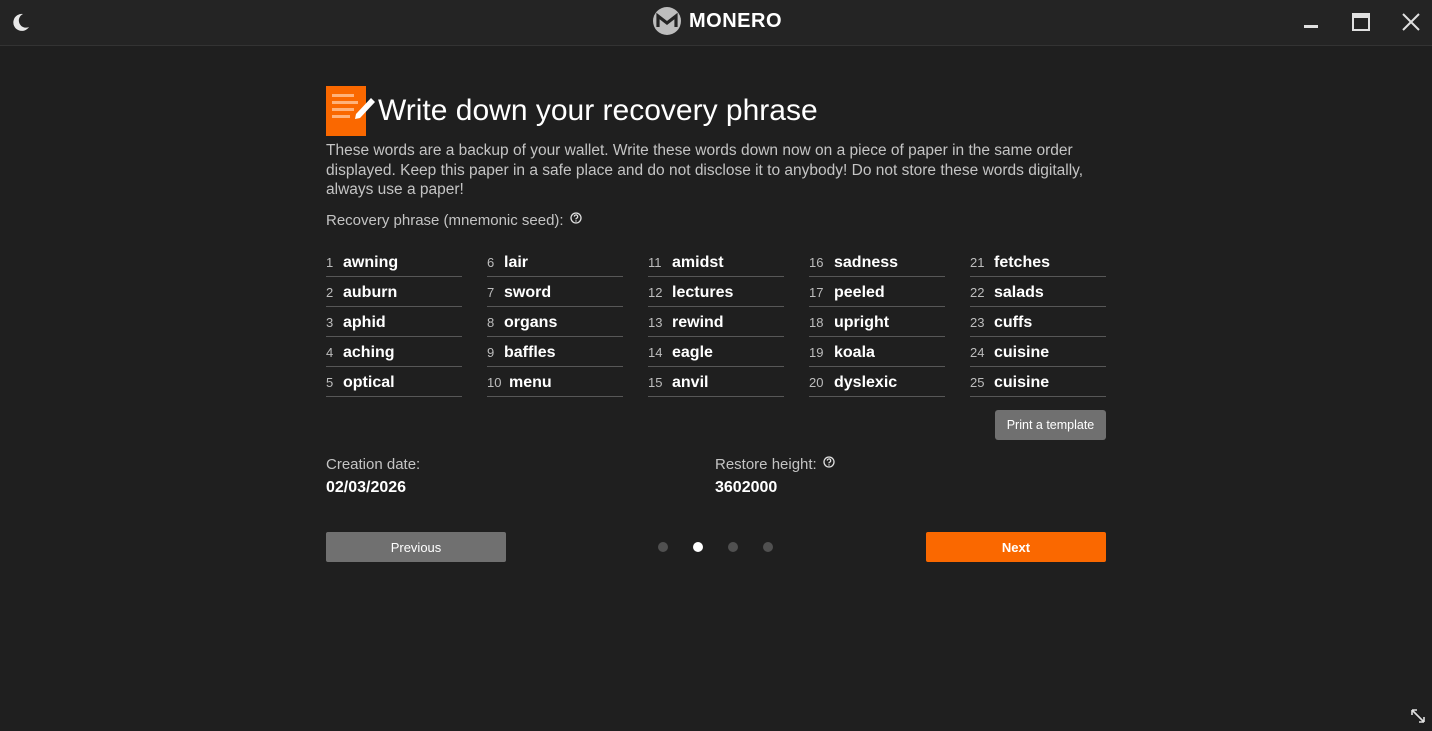 This screenshot has width=1432, height=731. What do you see at coordinates (445, 220) in the screenshot?
I see `seed-label-text: Recovery phrase (mnemonic seed):` at bounding box center [445, 220].